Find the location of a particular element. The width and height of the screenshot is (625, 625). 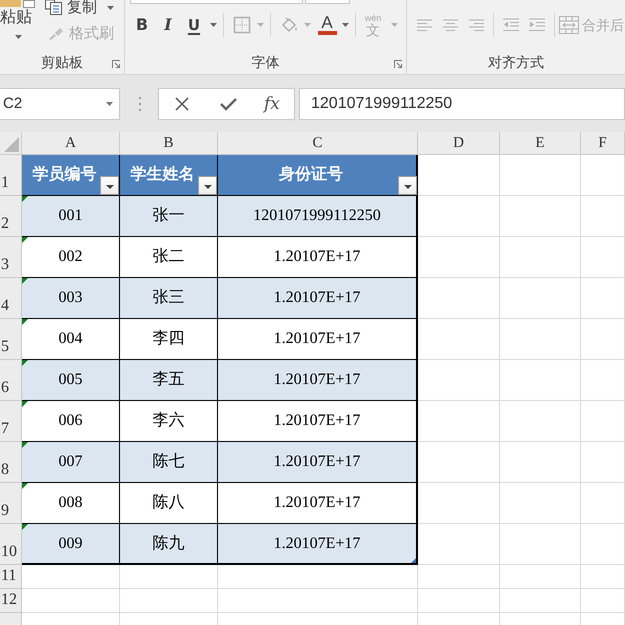

decrease-indent-icon is located at coordinates (511, 25).